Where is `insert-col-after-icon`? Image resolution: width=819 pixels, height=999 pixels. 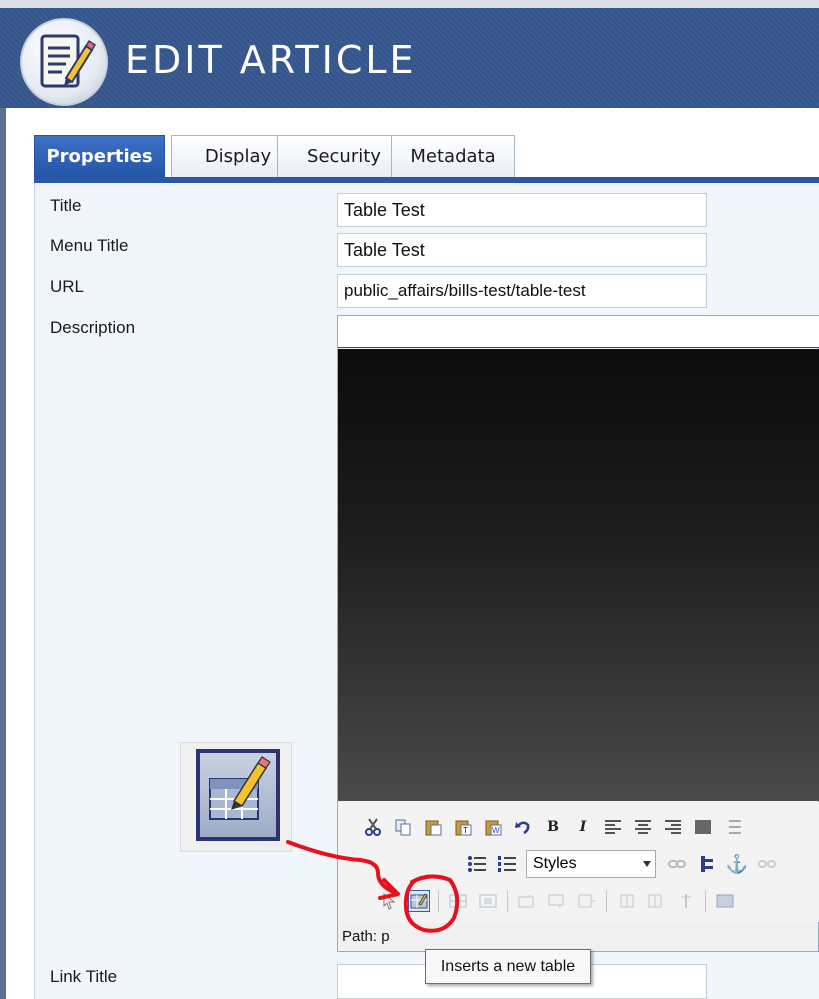
insert-col-after-icon is located at coordinates (656, 901).